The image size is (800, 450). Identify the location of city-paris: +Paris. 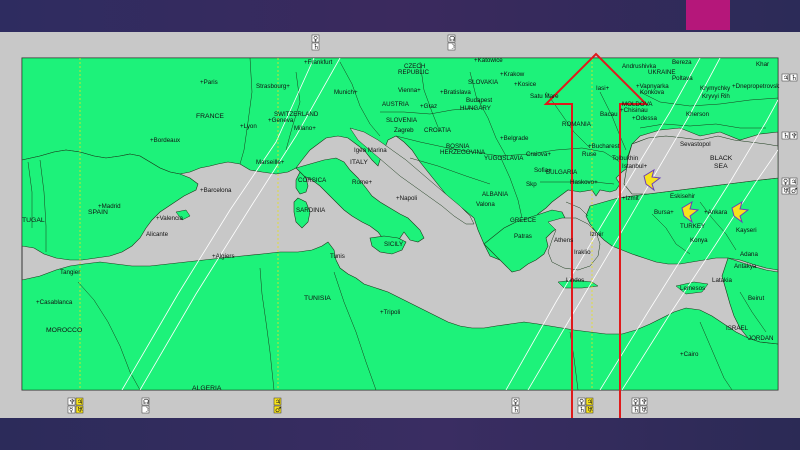
(209, 82).